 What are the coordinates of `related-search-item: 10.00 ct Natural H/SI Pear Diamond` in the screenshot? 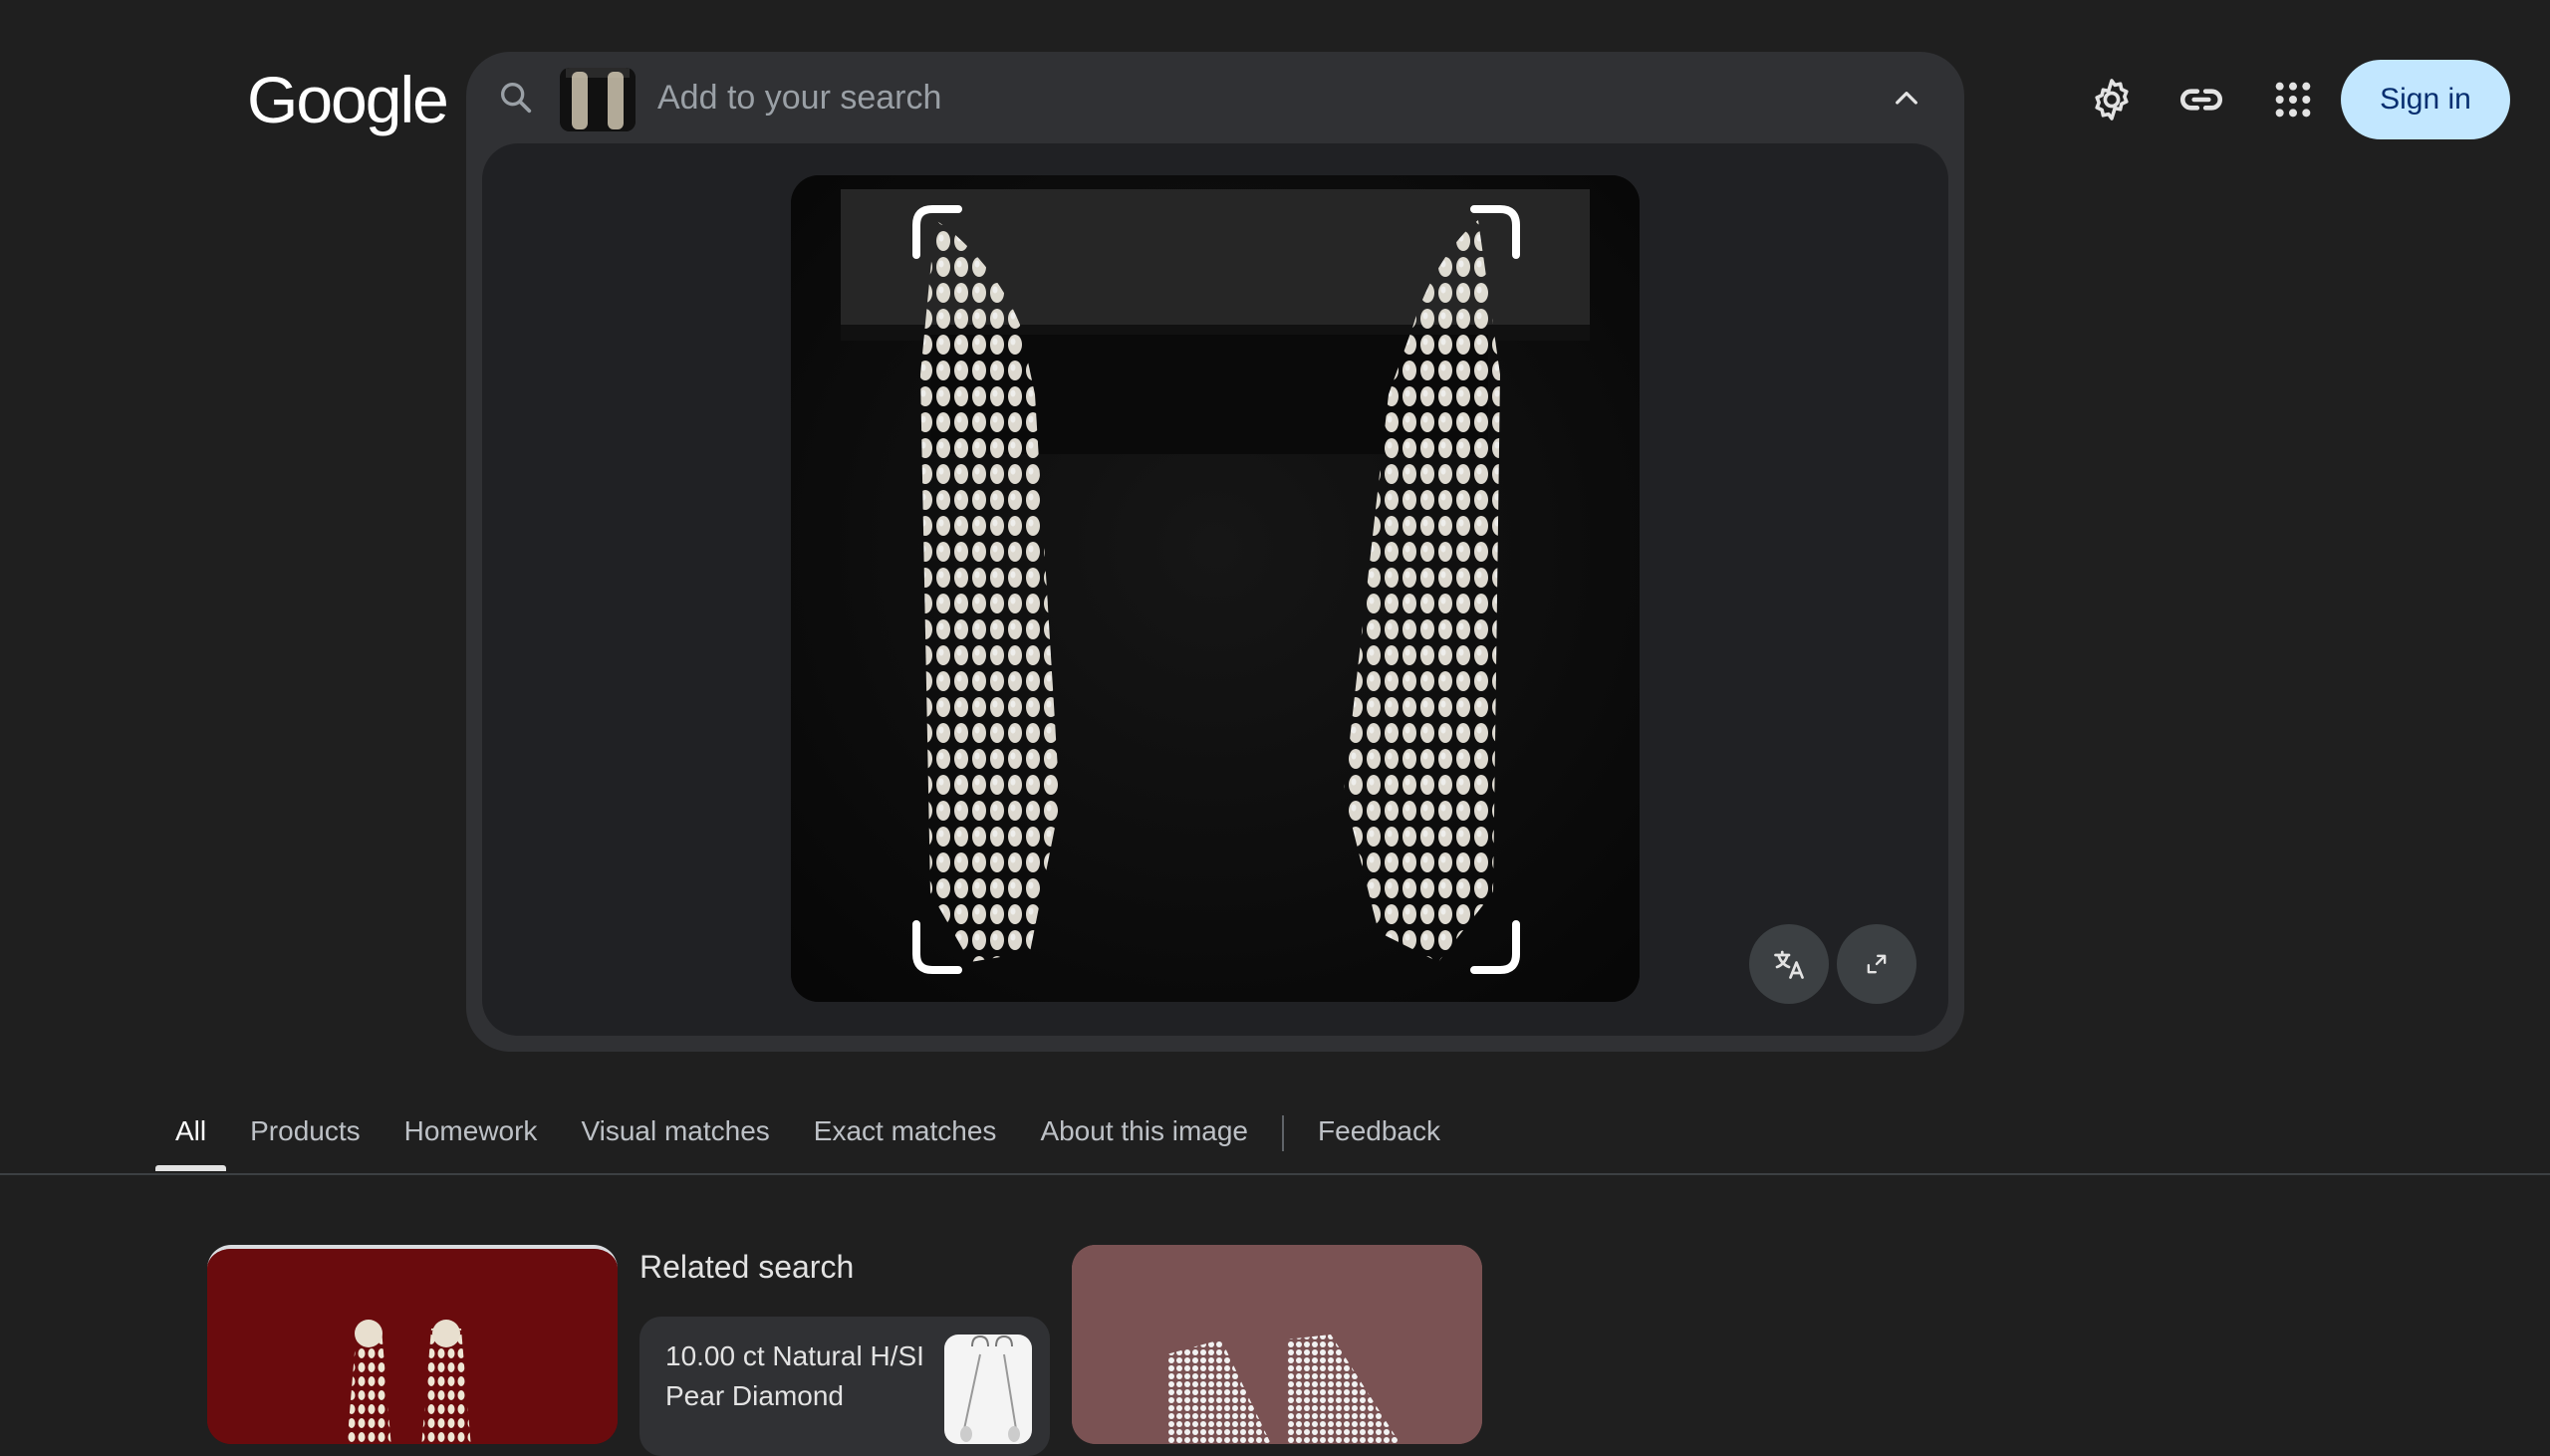 It's located at (844, 1386).